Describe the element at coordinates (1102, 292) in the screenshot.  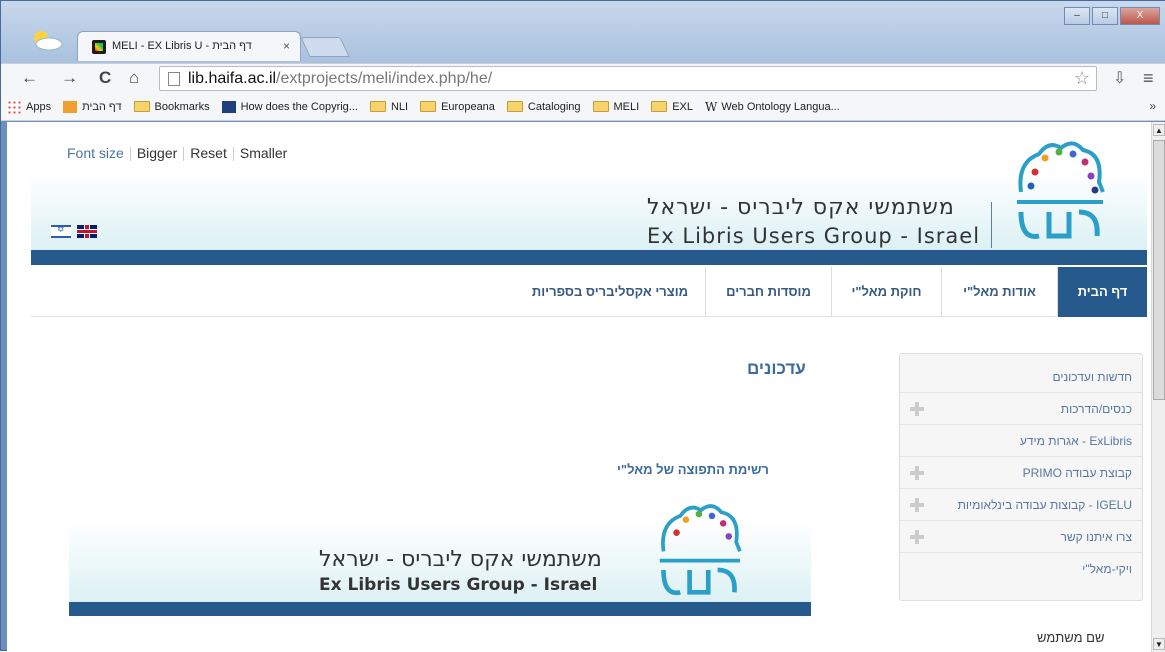
I see `menu-item-home: דף הבית` at that location.